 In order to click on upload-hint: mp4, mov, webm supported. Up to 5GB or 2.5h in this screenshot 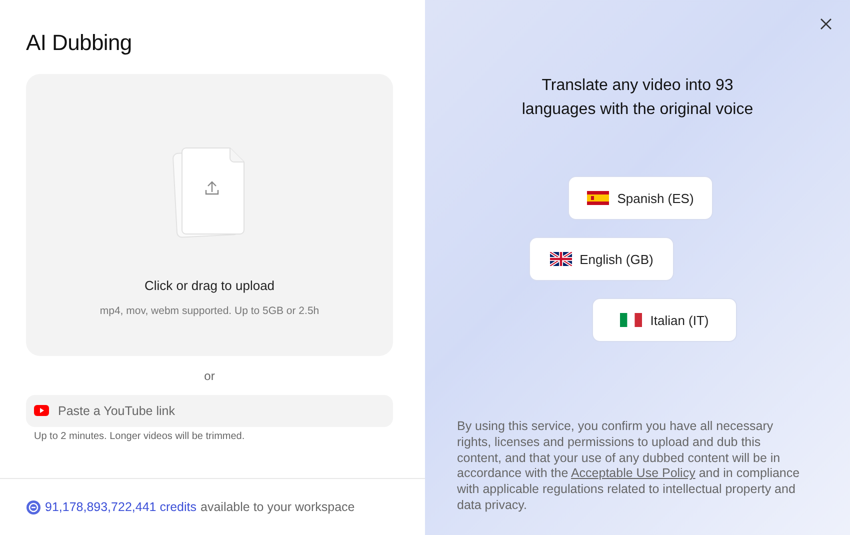, I will do `click(210, 311)`.